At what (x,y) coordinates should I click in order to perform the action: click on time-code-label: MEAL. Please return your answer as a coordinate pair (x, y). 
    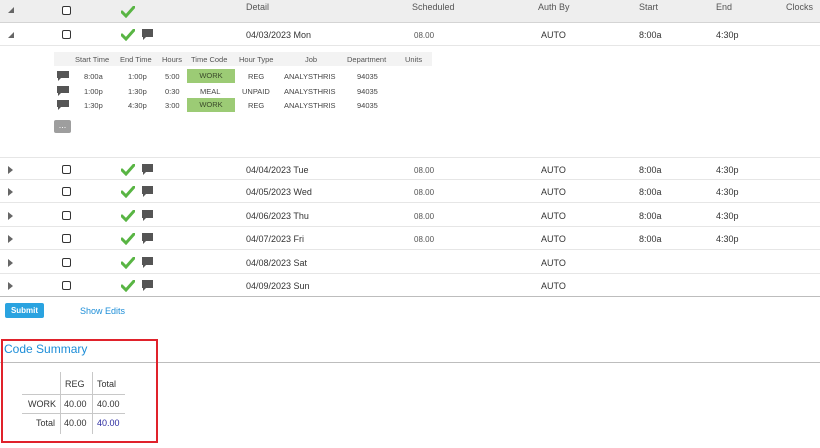
    Looking at the image, I should click on (210, 91).